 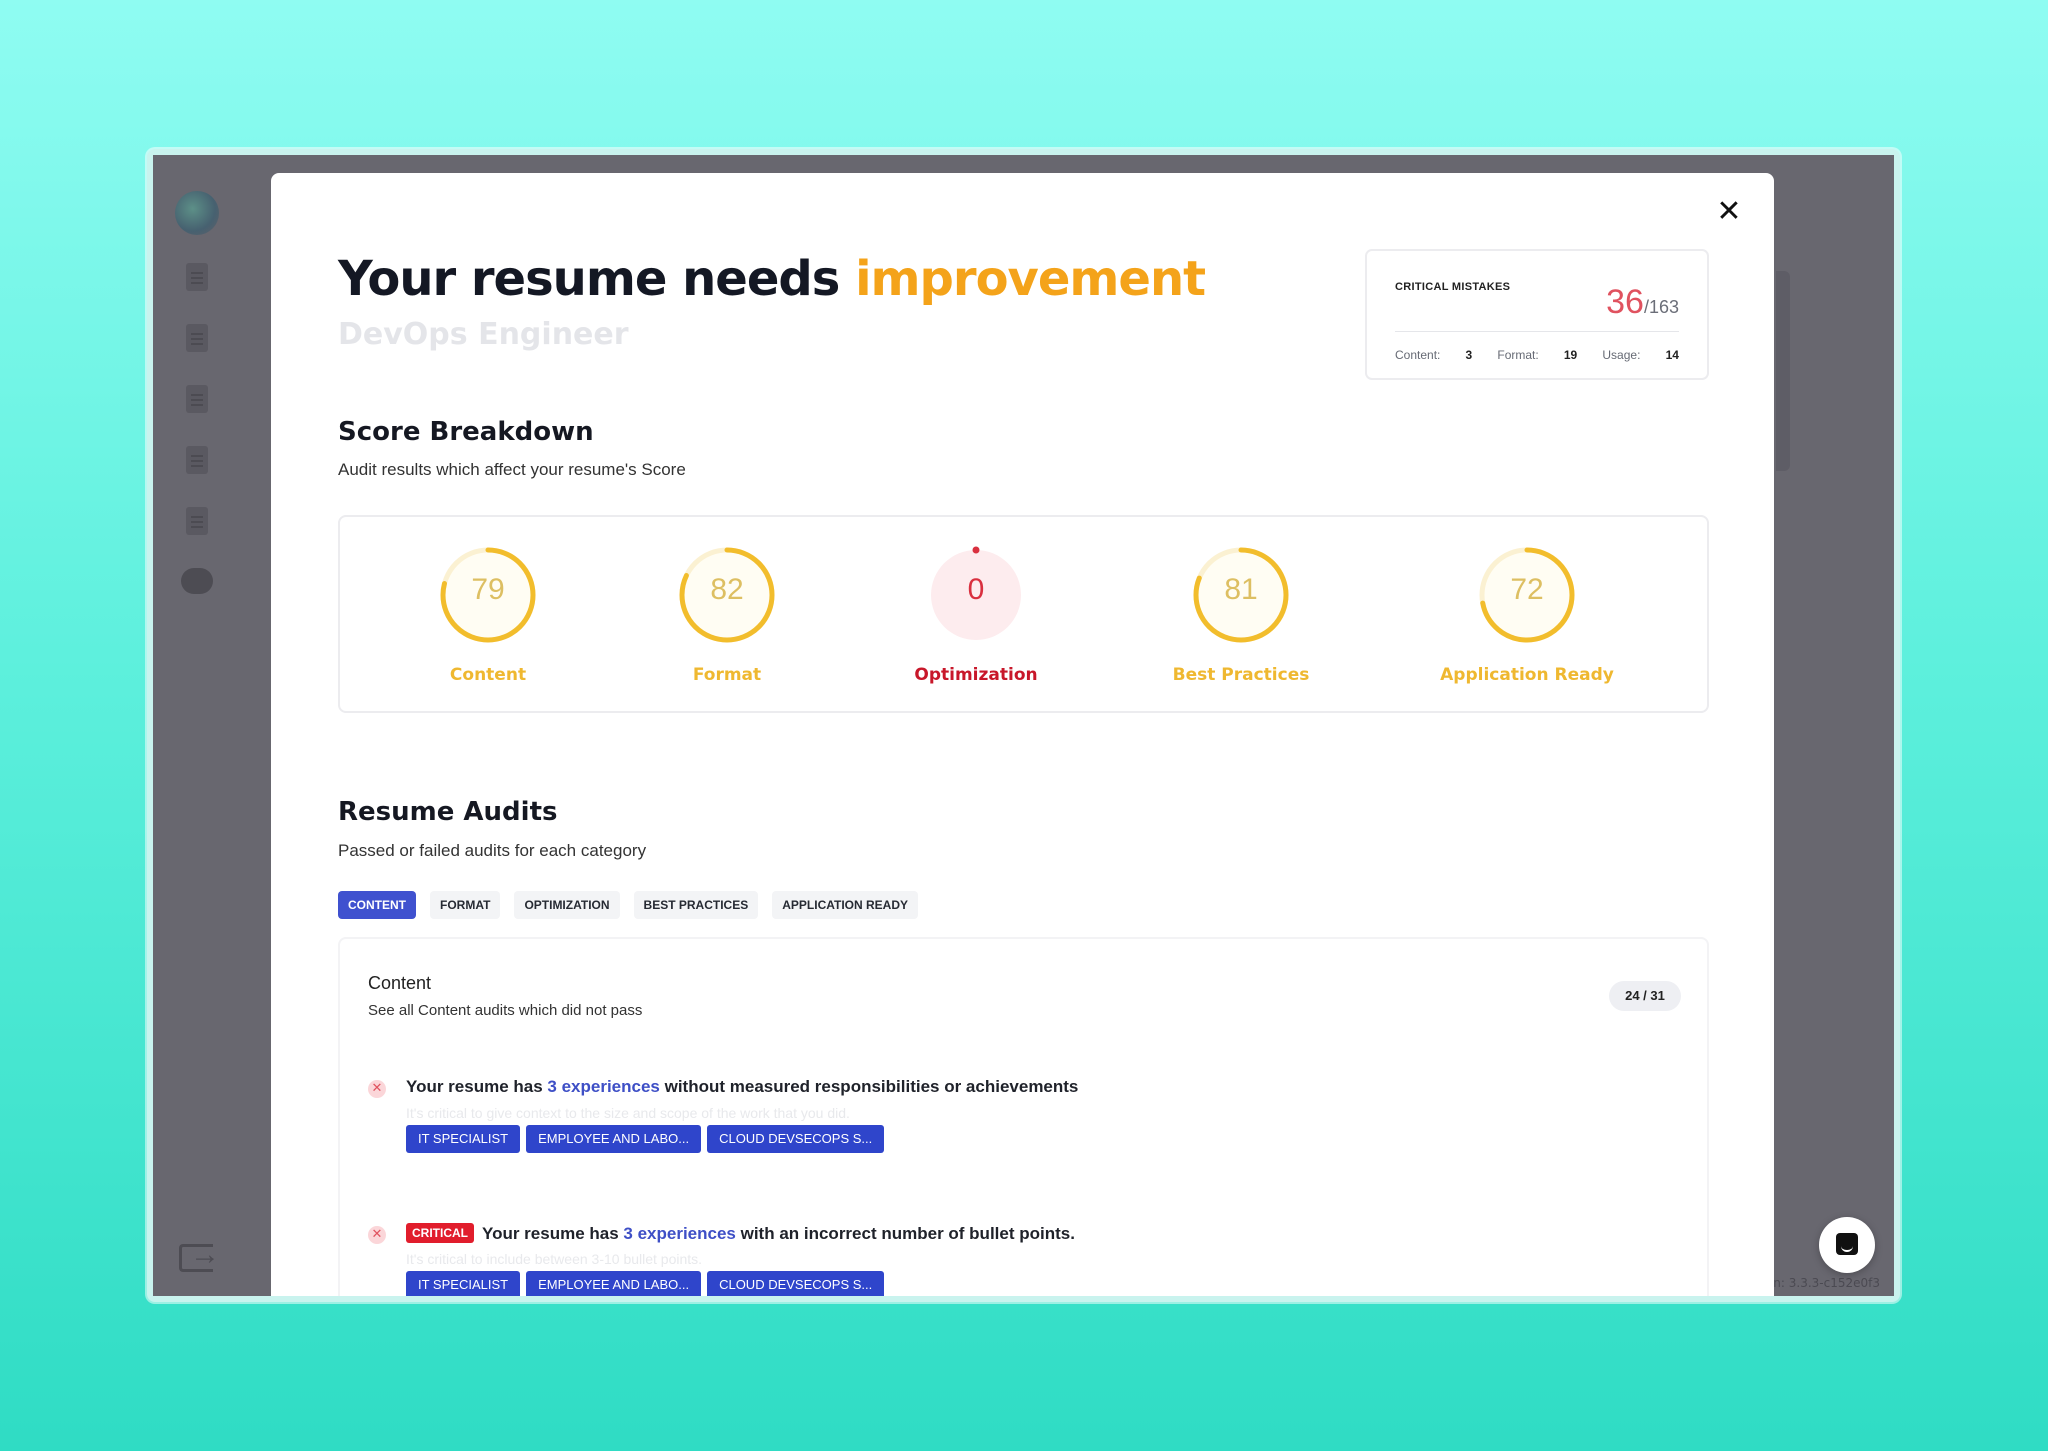 What do you see at coordinates (488, 589) in the screenshot?
I see `gauge-value: 79` at bounding box center [488, 589].